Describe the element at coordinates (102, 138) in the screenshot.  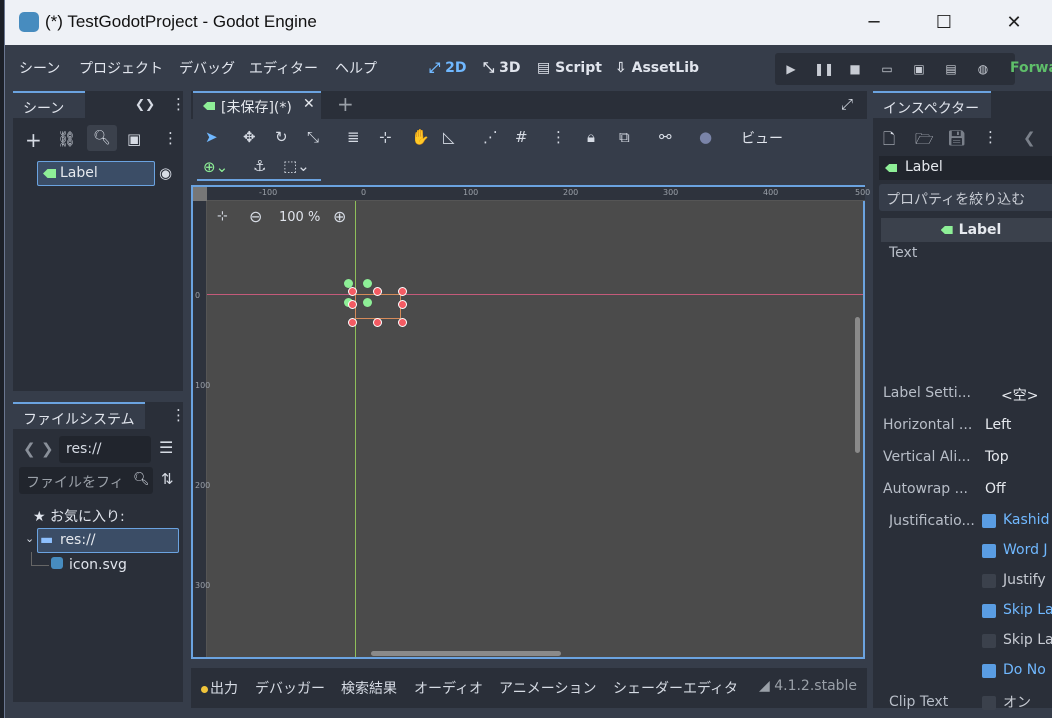
I see `filter-nodes-button: 🔍︎` at that location.